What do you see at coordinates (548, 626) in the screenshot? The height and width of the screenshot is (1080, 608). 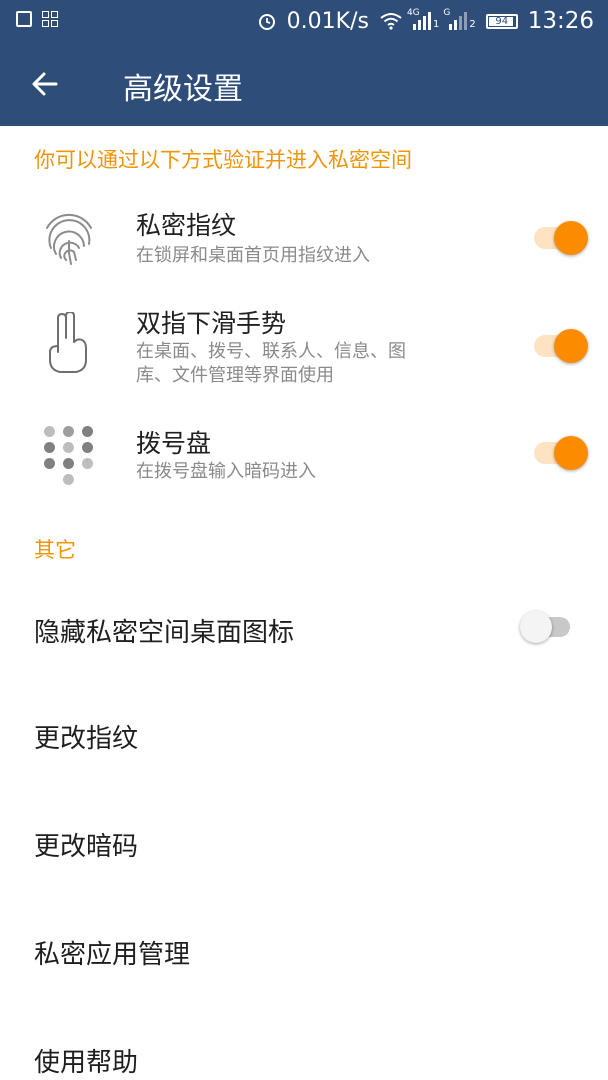 I see `hide-icon-toggle` at bounding box center [548, 626].